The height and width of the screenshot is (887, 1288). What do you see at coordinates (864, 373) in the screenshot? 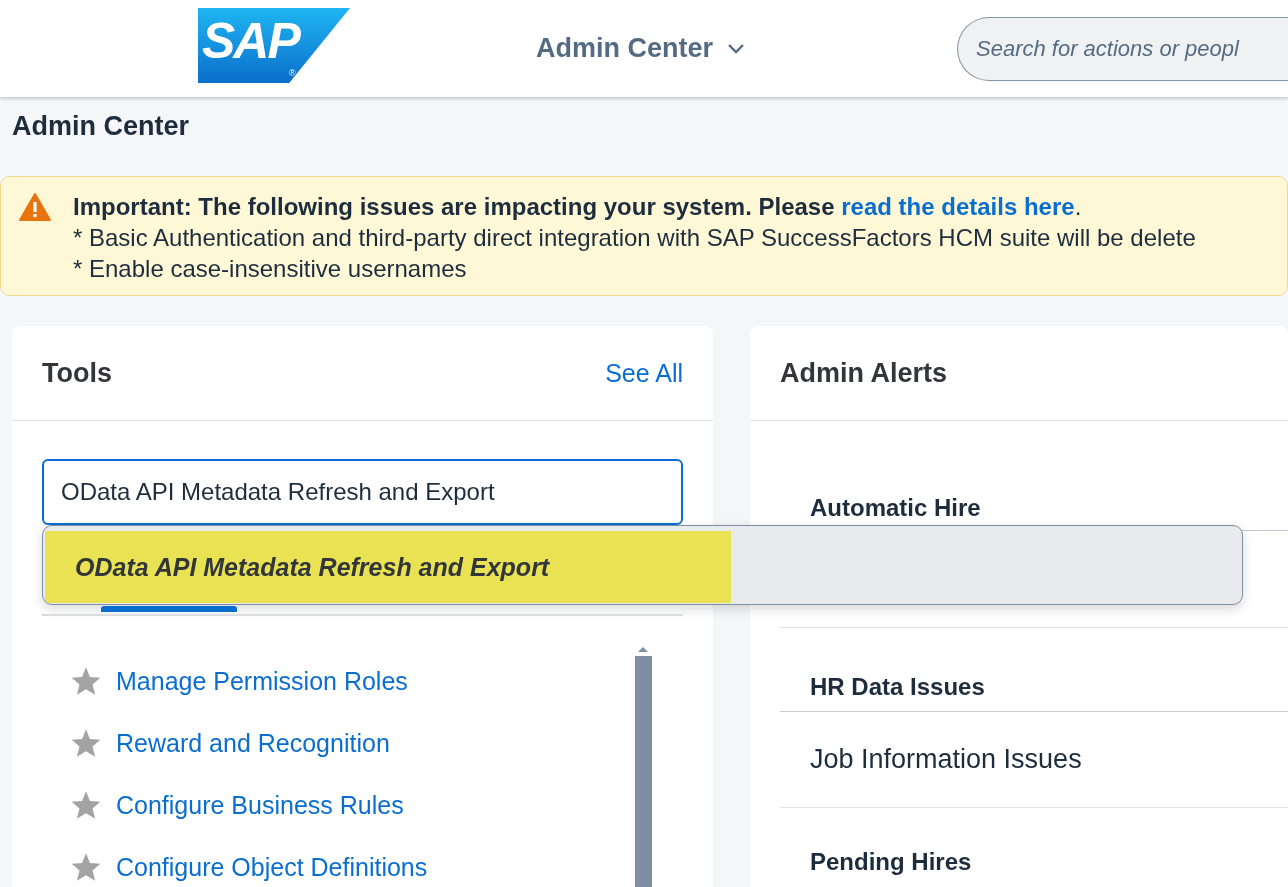
I see `card-title: Admin Alerts` at bounding box center [864, 373].